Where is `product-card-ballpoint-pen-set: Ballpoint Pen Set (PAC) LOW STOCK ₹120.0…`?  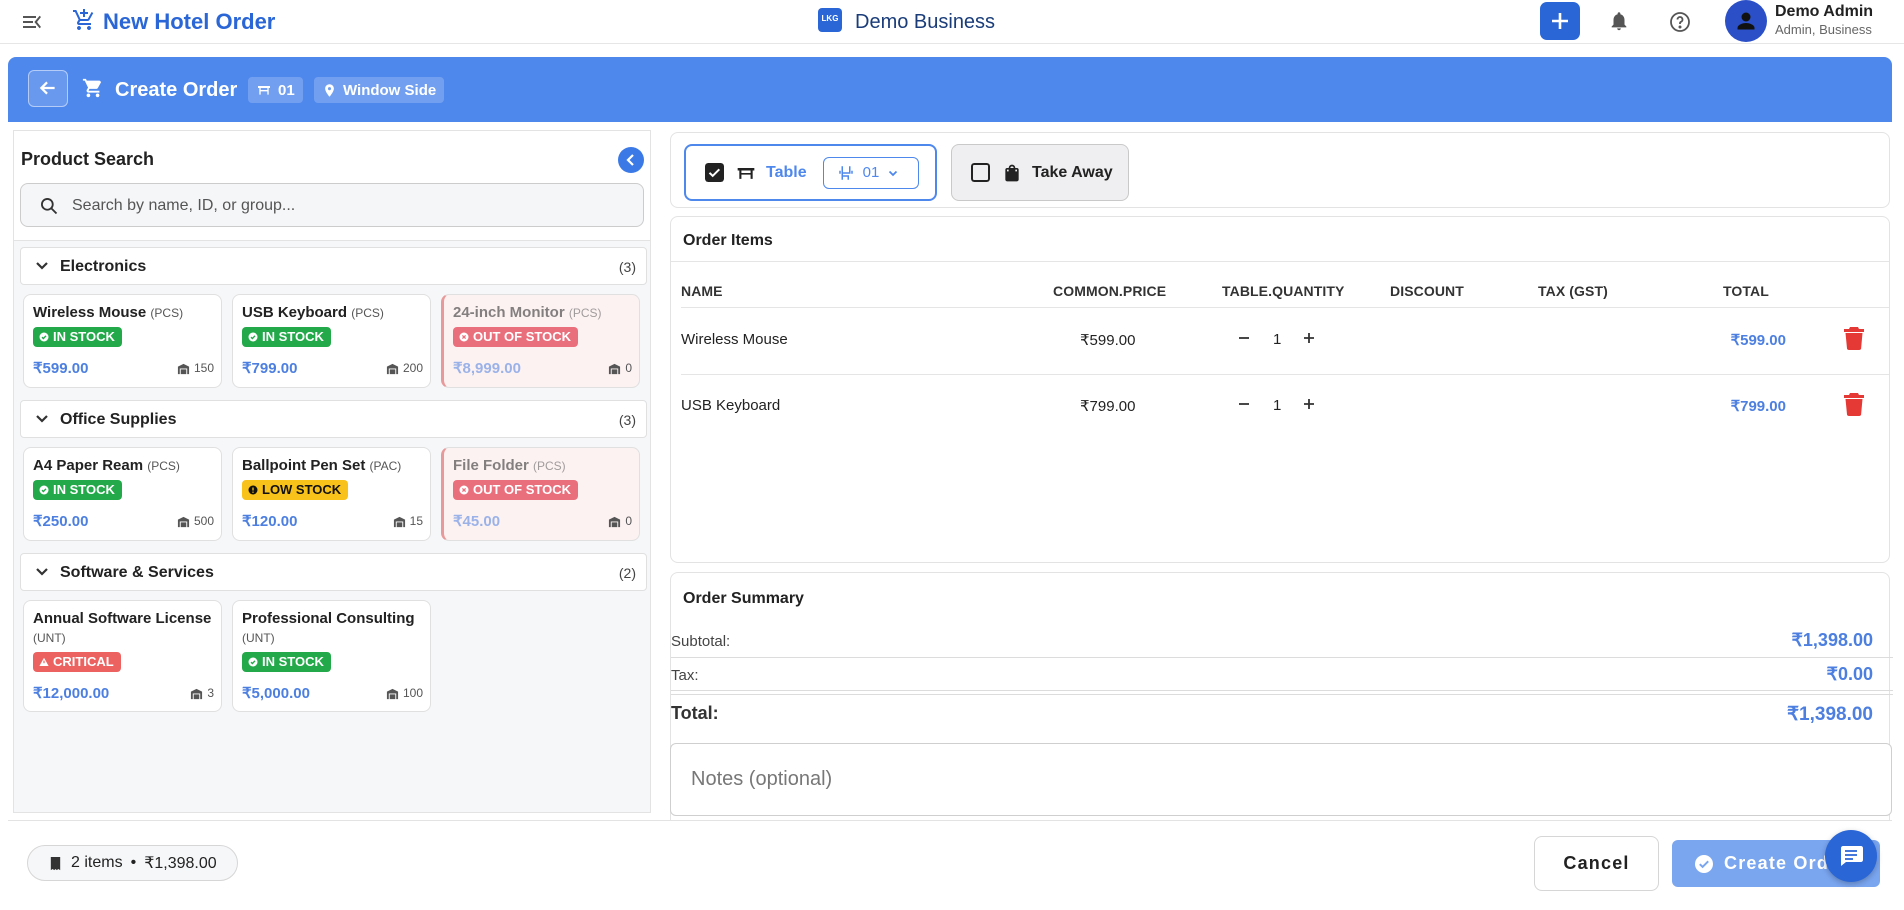 product-card-ballpoint-pen-set: Ballpoint Pen Set (PAC) LOW STOCK ₹120.0… is located at coordinates (331, 494).